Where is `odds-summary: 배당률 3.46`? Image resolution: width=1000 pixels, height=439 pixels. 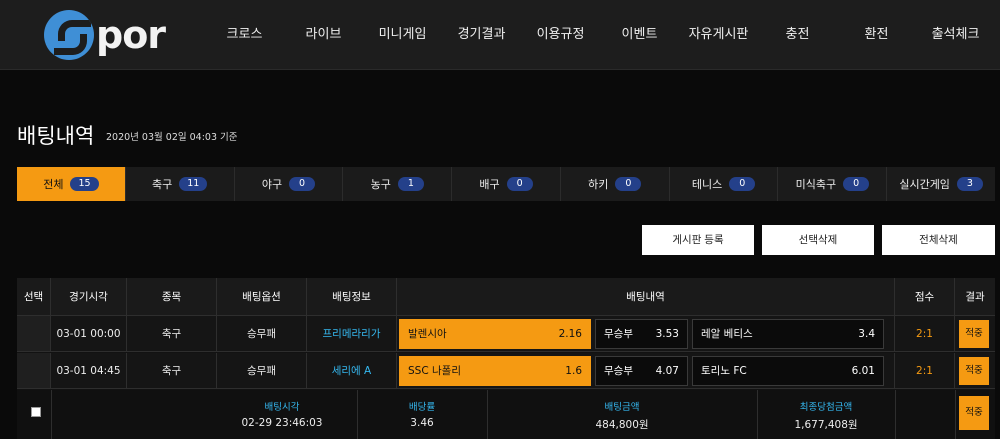
odds-summary: 배당률 3.46 is located at coordinates (422, 414).